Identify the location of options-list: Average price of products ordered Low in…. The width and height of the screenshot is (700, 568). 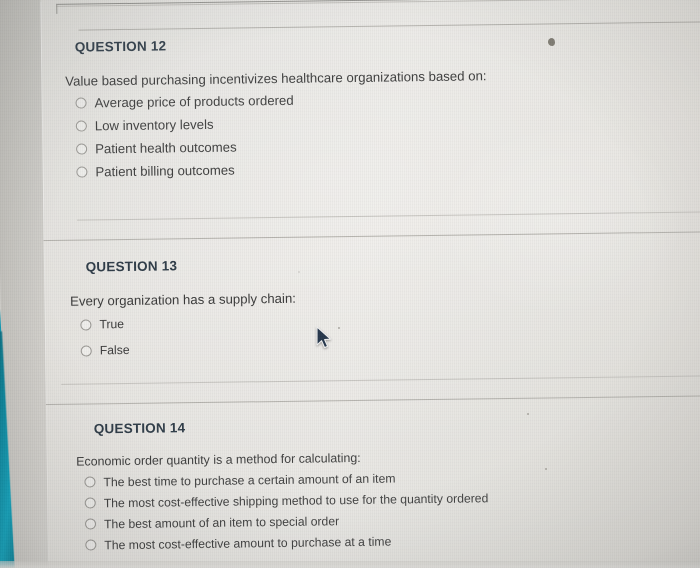
(281, 134).